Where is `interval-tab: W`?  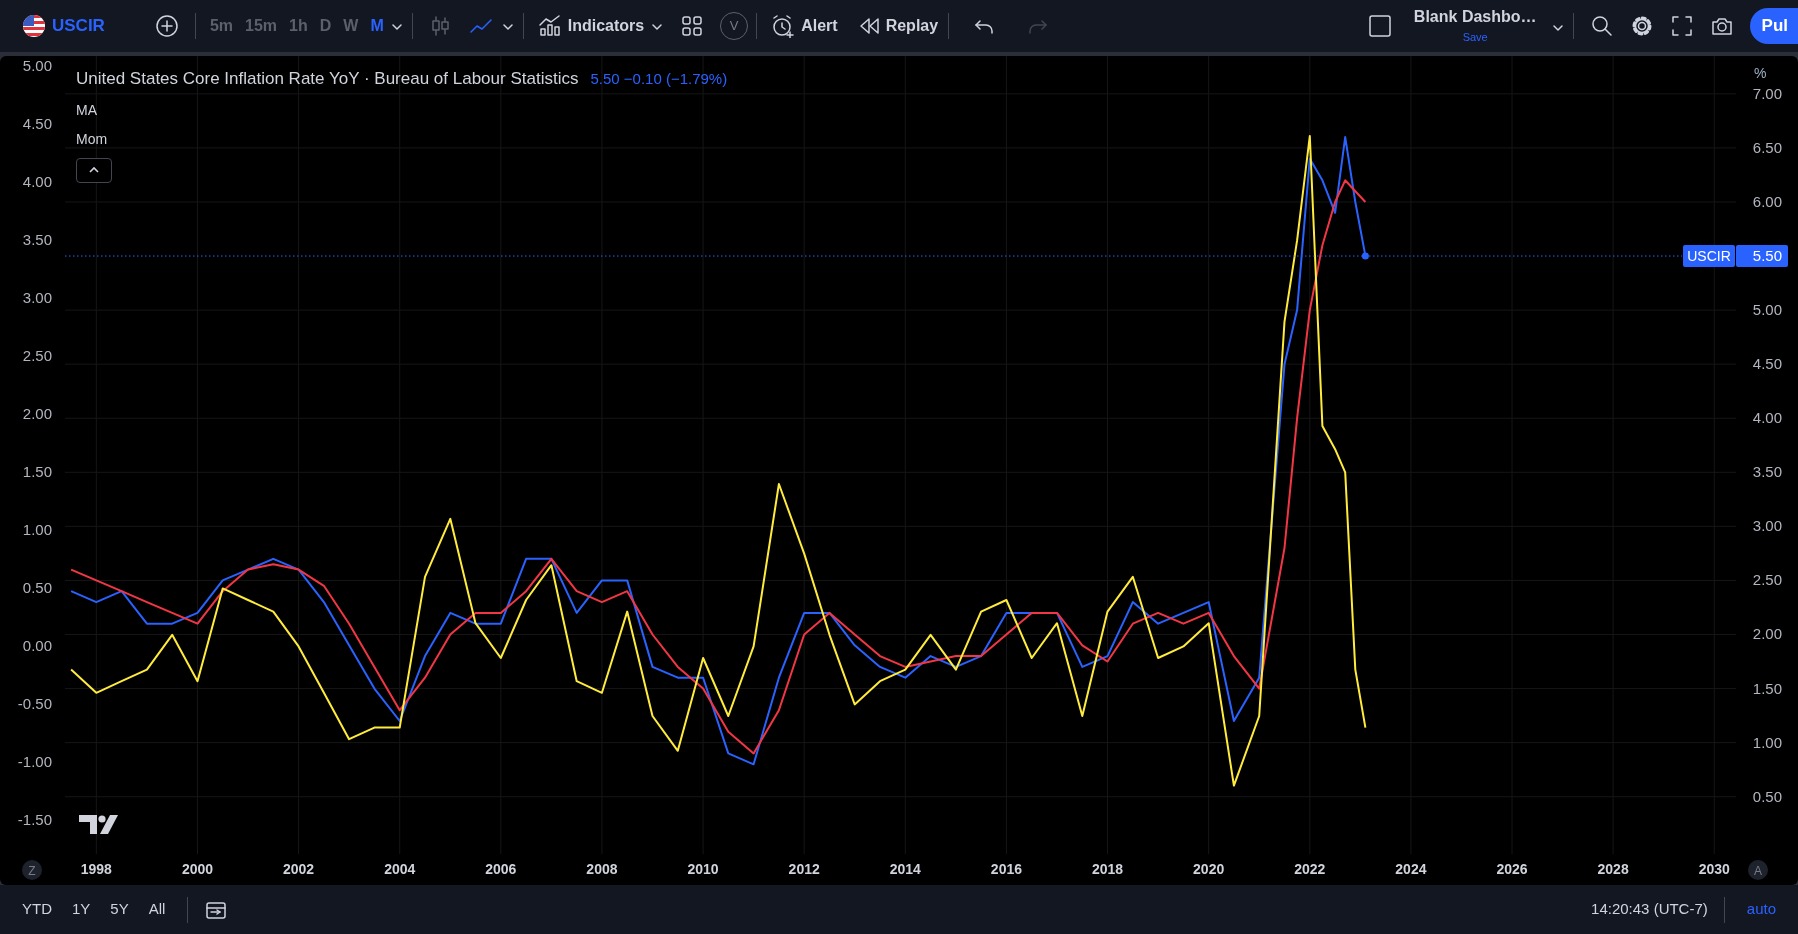 interval-tab: W is located at coordinates (351, 26).